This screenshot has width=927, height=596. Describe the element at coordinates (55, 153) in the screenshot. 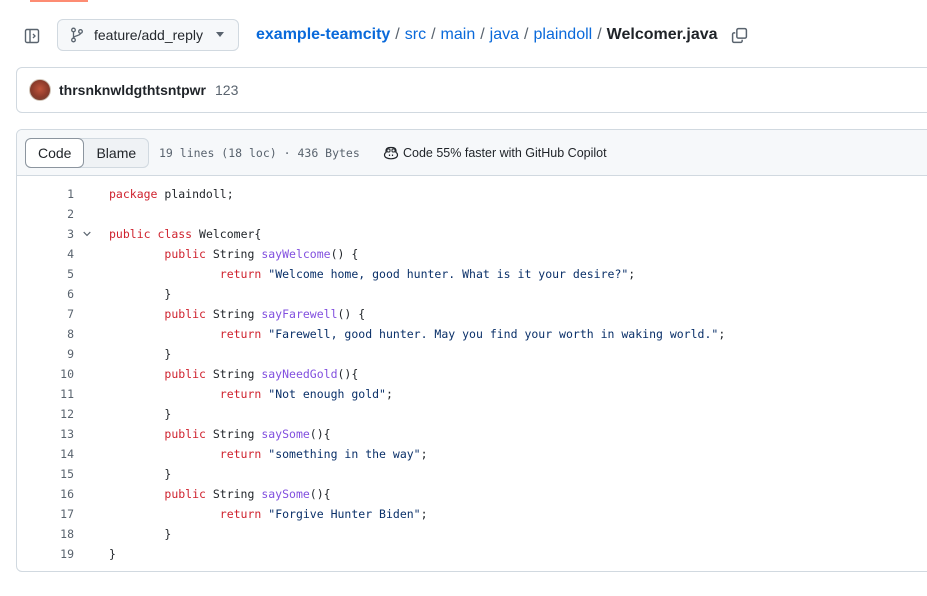

I see `tab-code: Code` at that location.